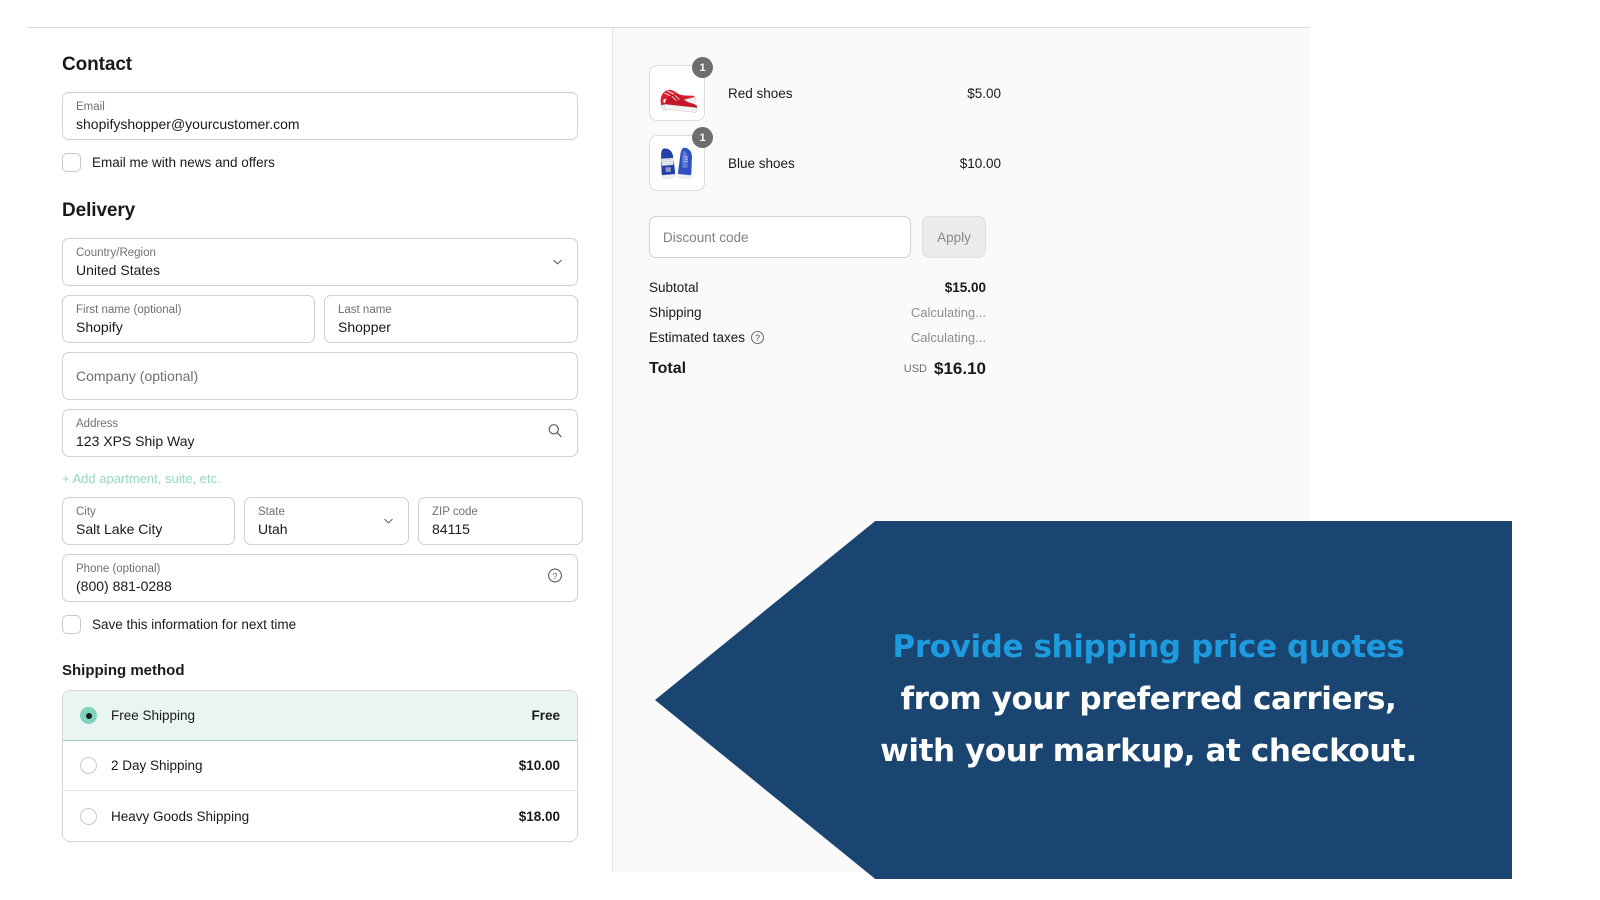 The width and height of the screenshot is (1600, 900). I want to click on city-field: City Salt Lake City, so click(148, 521).